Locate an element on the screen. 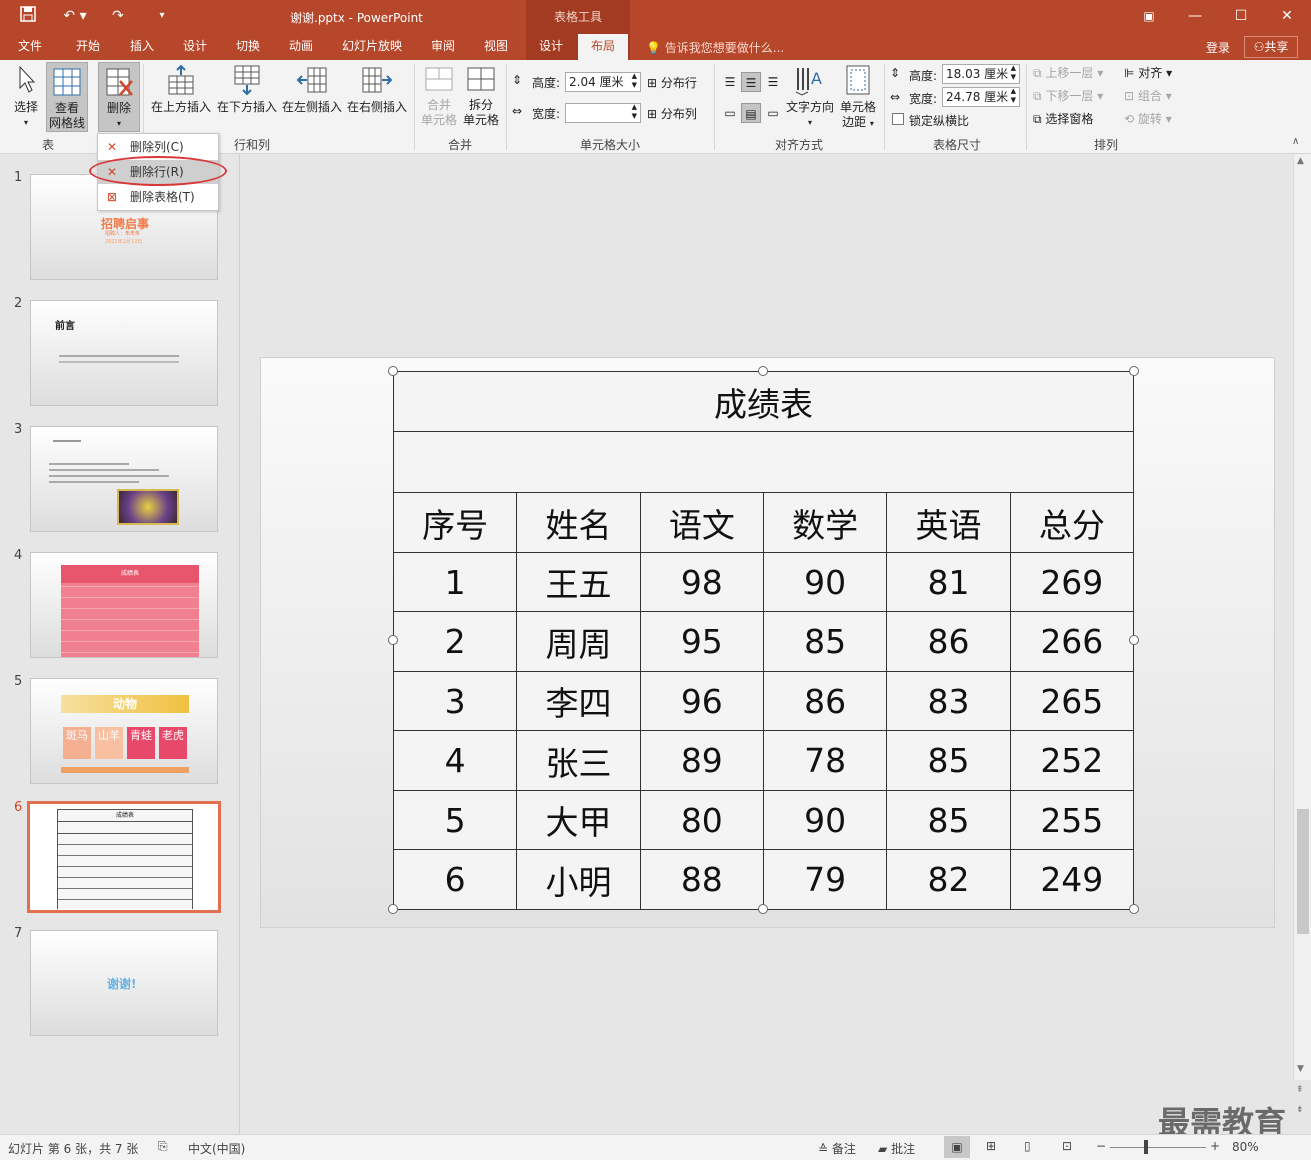 This screenshot has width=1311, height=1160. table-cell: 90 is located at coordinates (825, 582).